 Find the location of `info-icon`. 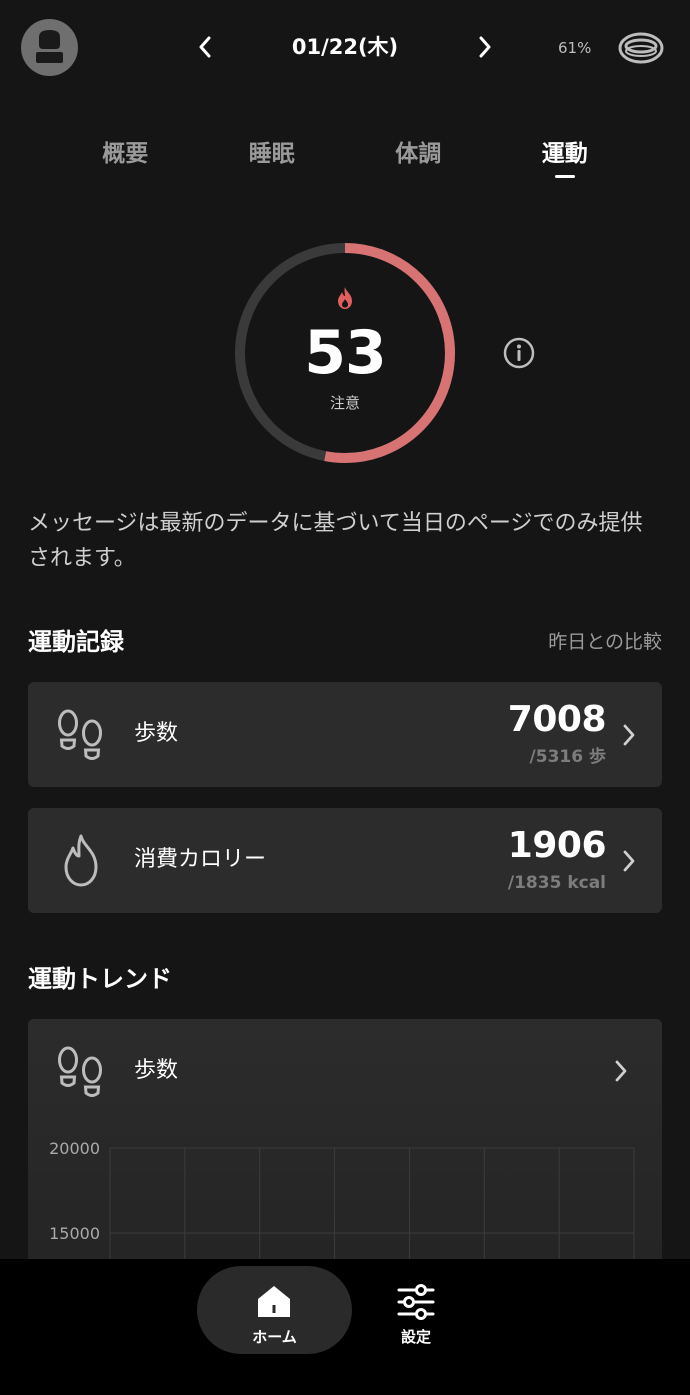

info-icon is located at coordinates (519, 353).